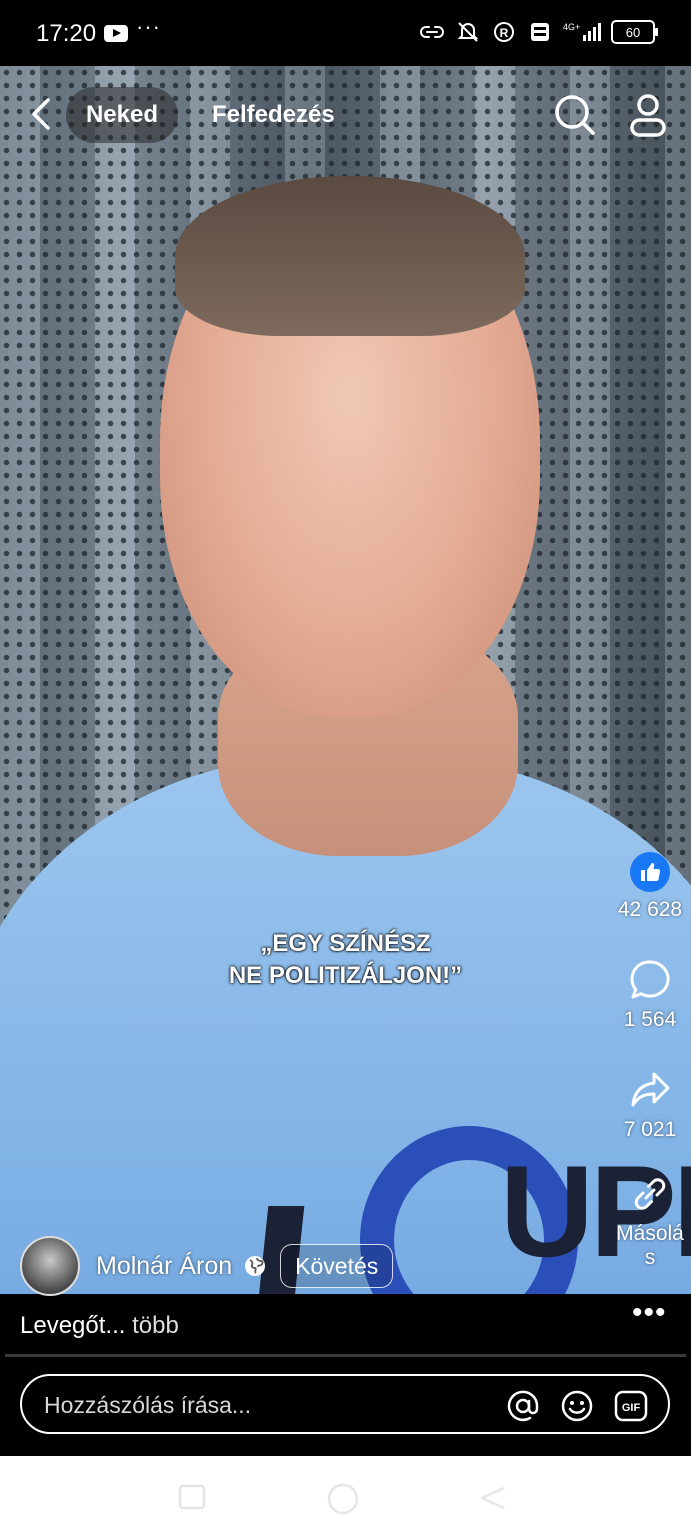 Image resolution: width=691 pixels, height=1536 pixels. I want to click on comment-count: 1 564, so click(650, 1019).